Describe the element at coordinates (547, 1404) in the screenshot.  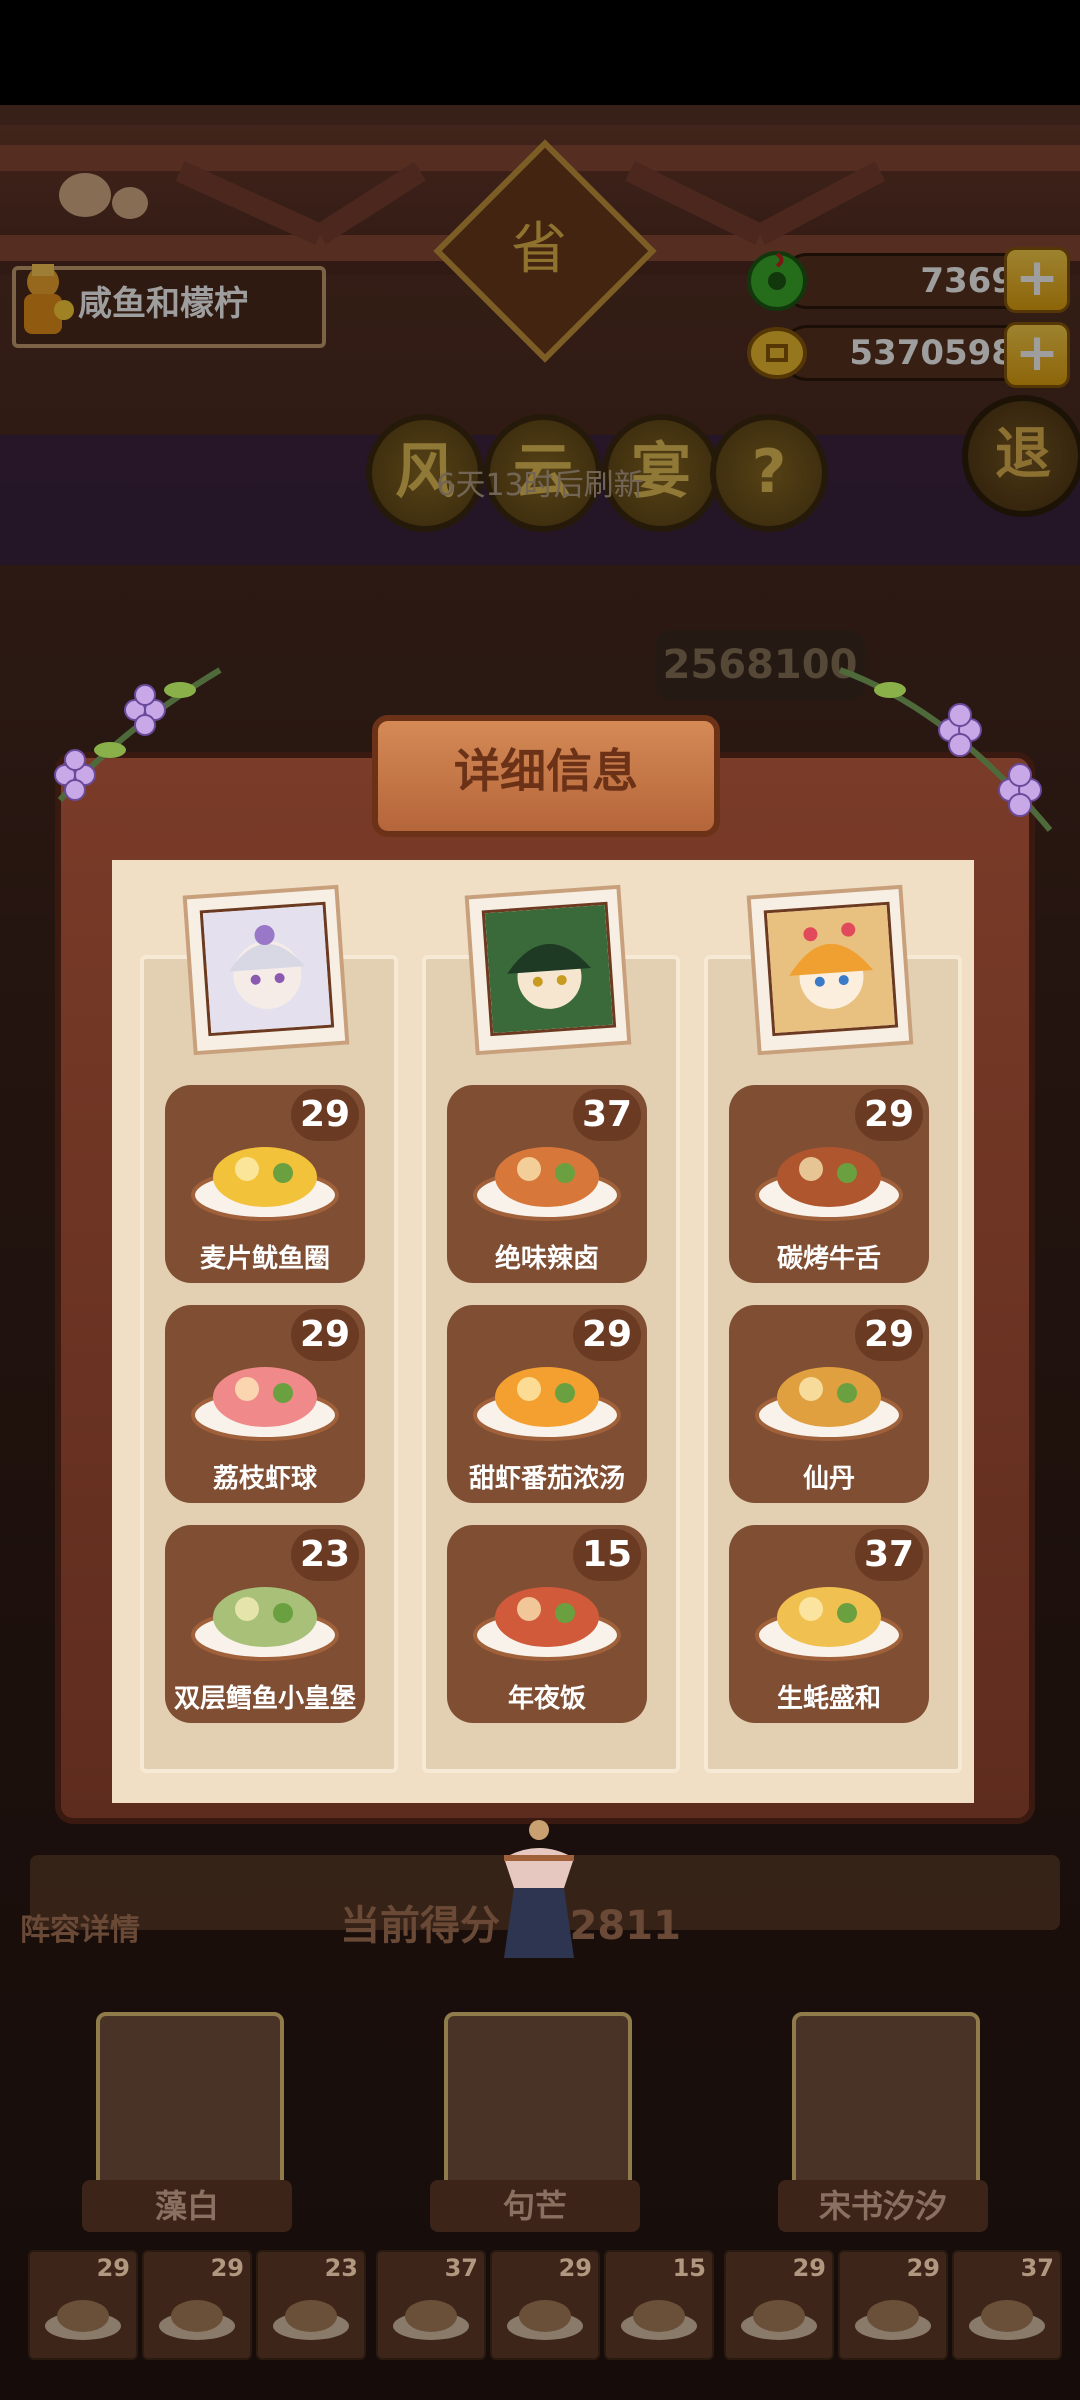
I see `dish-card: 29 甜虾番茄浓汤` at that location.